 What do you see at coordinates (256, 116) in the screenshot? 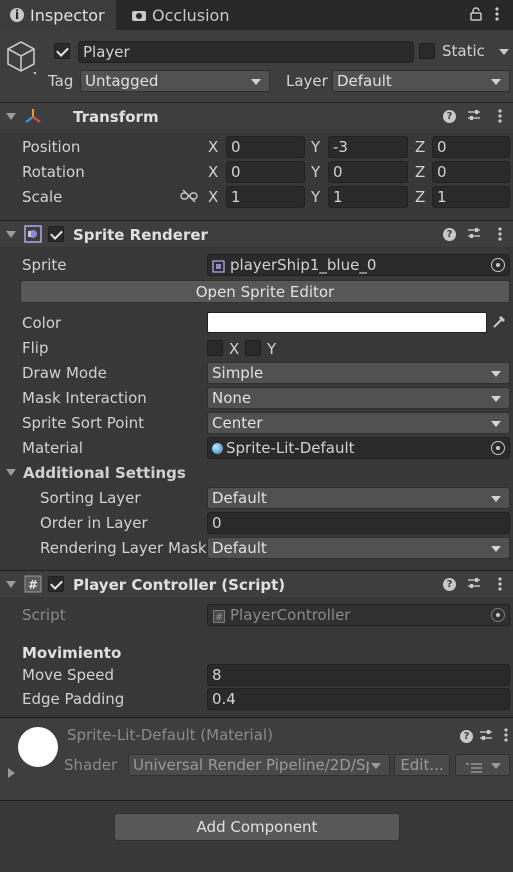
I see `transform-header: Transform ?` at bounding box center [256, 116].